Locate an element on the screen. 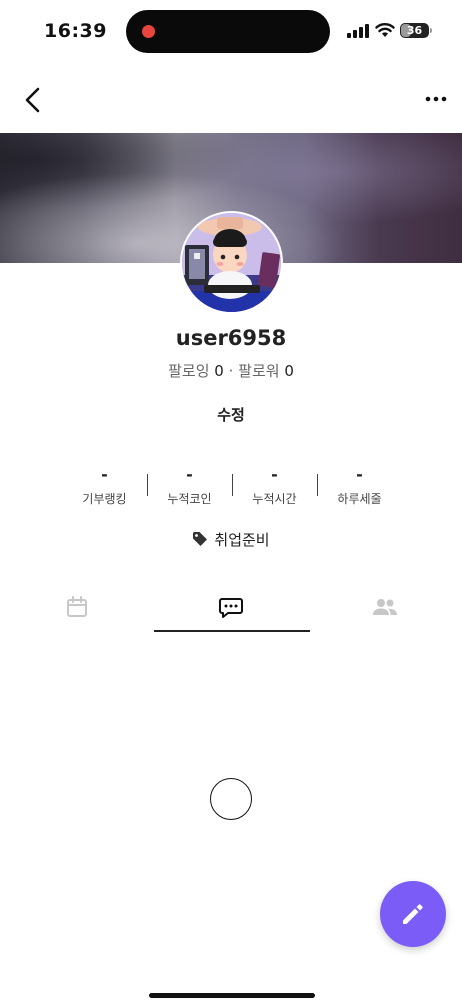  stat-label: 하루세줄 is located at coordinates (359, 499).